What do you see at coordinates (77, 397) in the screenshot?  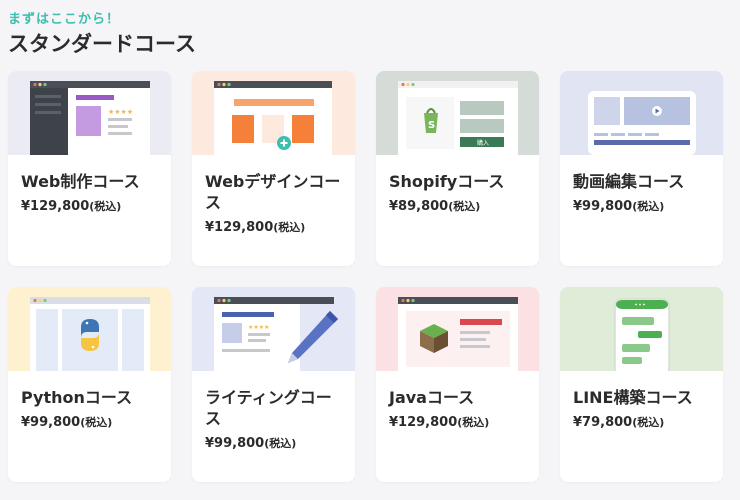 I see `course-name: Pythonコース` at bounding box center [77, 397].